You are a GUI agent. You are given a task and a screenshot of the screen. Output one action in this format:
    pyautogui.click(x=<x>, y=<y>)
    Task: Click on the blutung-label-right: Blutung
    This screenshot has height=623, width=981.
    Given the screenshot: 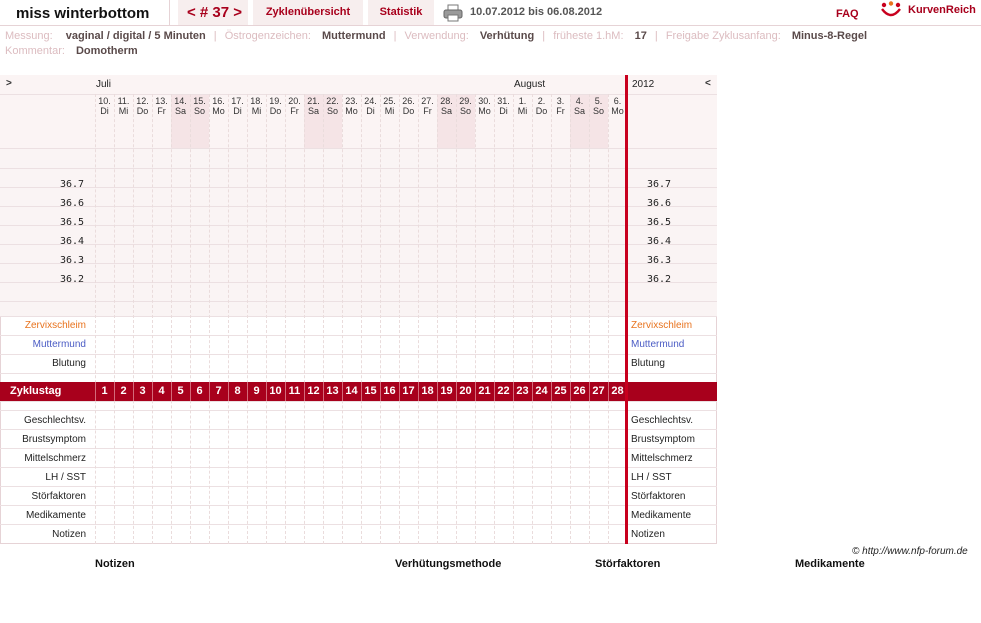 What is the action you would take?
    pyautogui.click(x=648, y=363)
    